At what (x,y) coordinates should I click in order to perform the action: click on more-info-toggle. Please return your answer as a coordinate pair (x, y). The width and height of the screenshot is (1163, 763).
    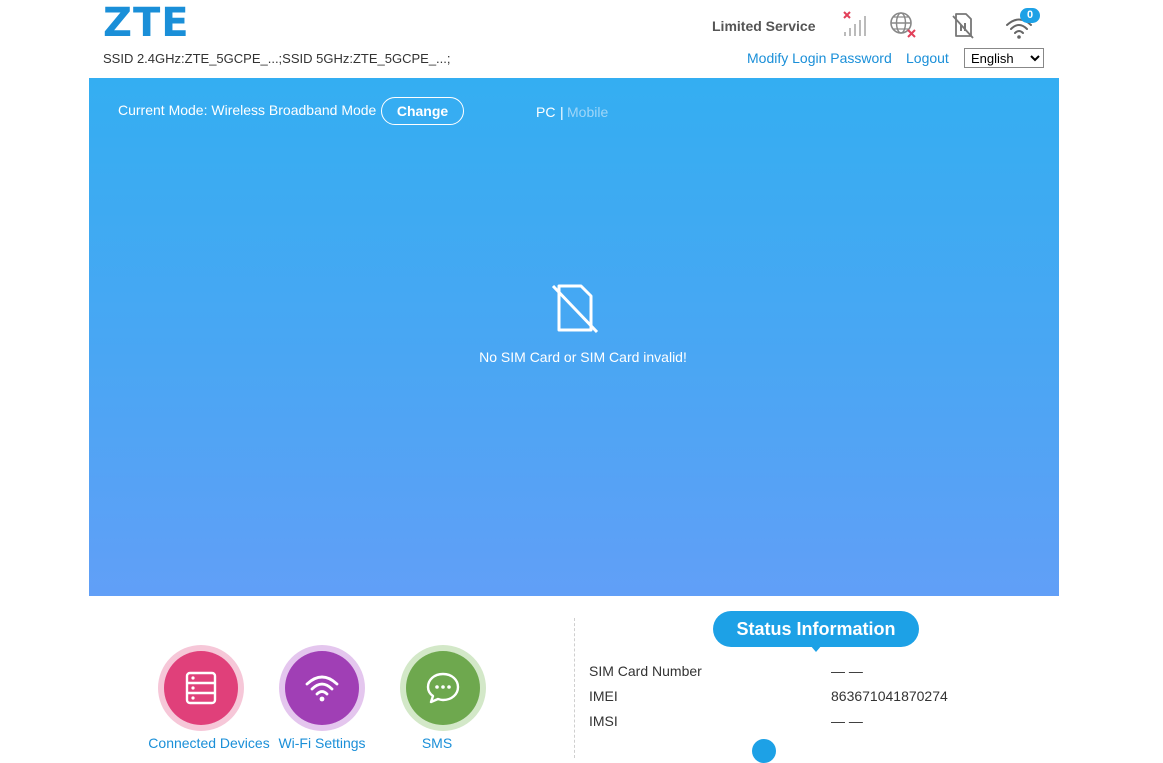
    Looking at the image, I should click on (764, 751).